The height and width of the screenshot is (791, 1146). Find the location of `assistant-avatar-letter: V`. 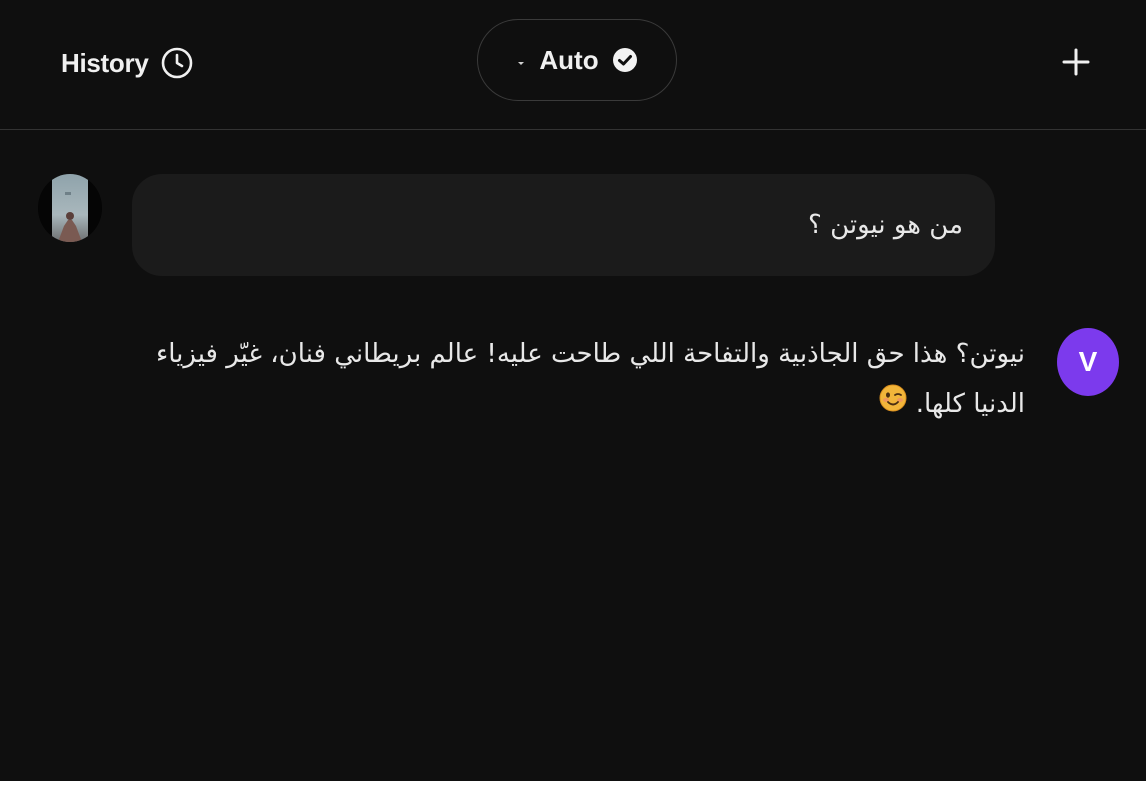

assistant-avatar-letter: V is located at coordinates (1088, 361).